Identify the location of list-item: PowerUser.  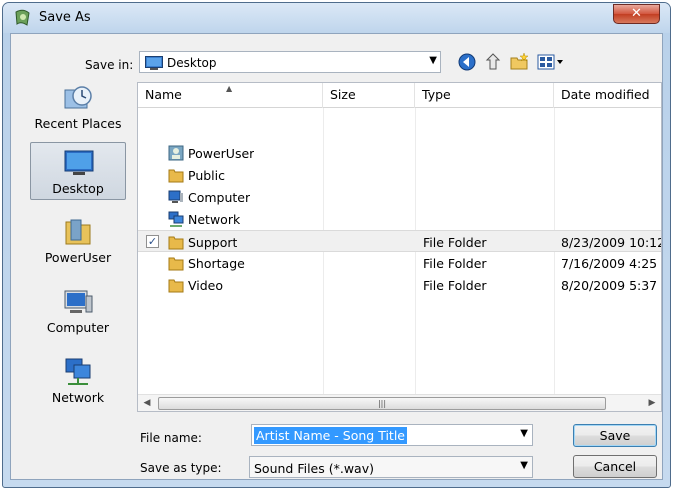
(399, 153).